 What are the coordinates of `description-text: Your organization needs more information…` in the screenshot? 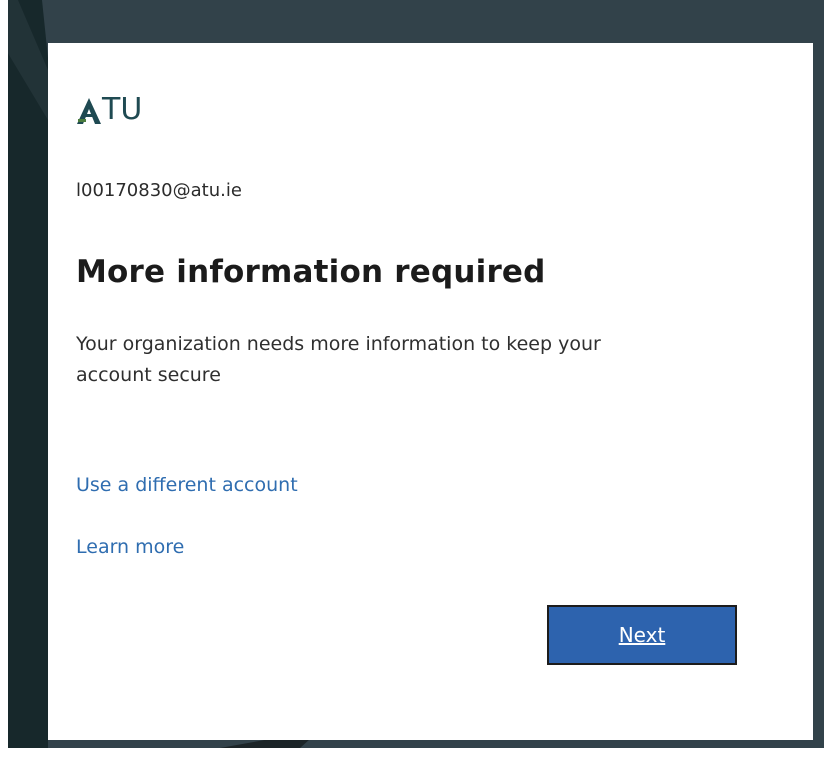 It's located at (338, 359).